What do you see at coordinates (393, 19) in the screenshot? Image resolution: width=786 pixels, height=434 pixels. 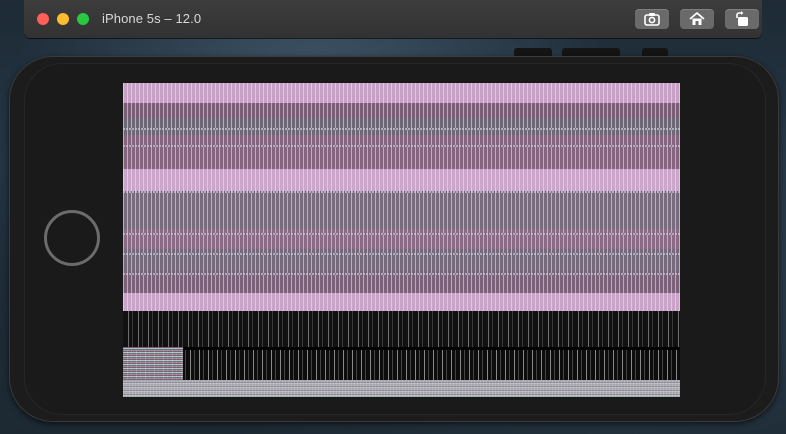 I see `simulator-title-bar: iPhone 5s – 12.0` at bounding box center [393, 19].